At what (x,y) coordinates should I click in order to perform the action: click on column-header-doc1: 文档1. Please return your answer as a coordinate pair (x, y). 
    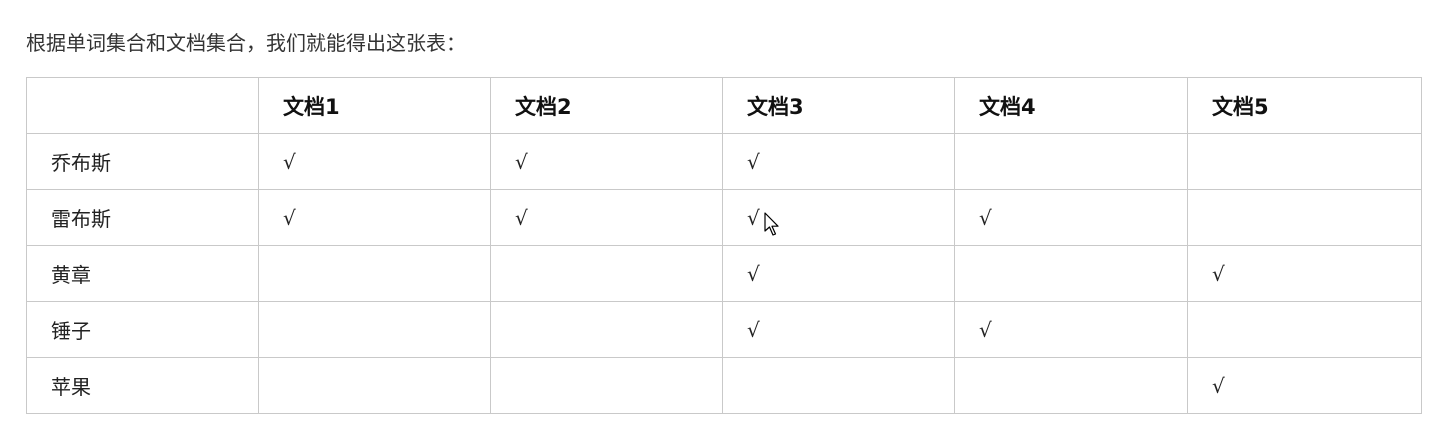
    Looking at the image, I should click on (374, 105).